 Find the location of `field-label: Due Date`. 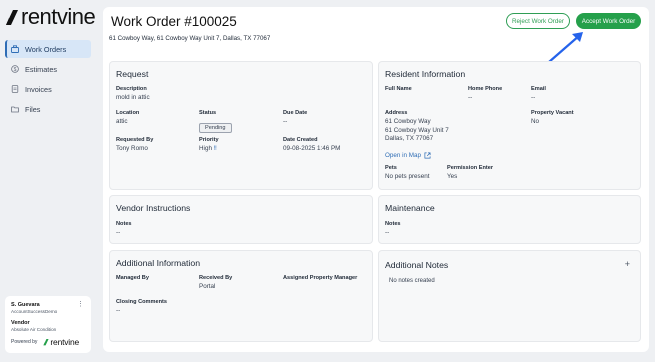

field-label: Due Date is located at coordinates (295, 113).